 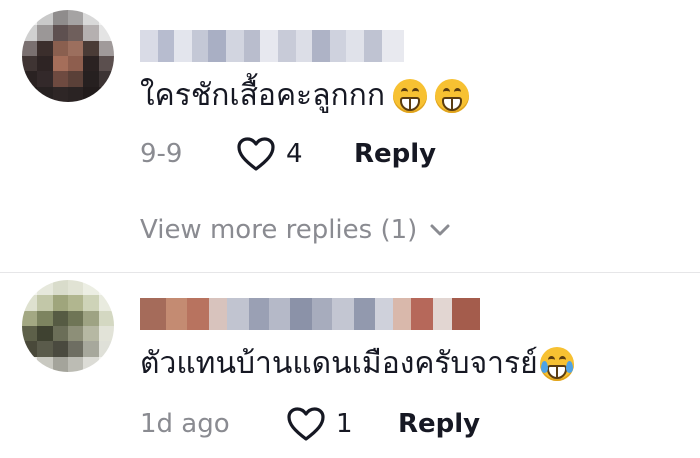 I want to click on comment-text: ตัวแทนบ้านแดนเมืองครับจารย์, so click(x=357, y=364).